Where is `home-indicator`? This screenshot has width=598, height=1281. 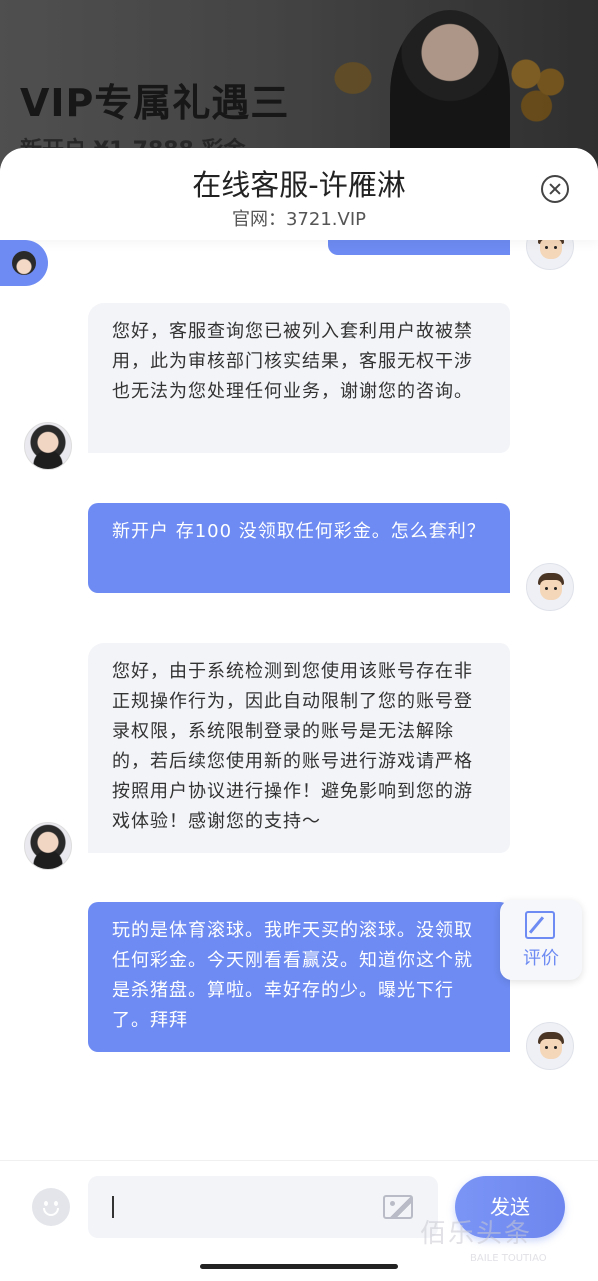 home-indicator is located at coordinates (299, 1266).